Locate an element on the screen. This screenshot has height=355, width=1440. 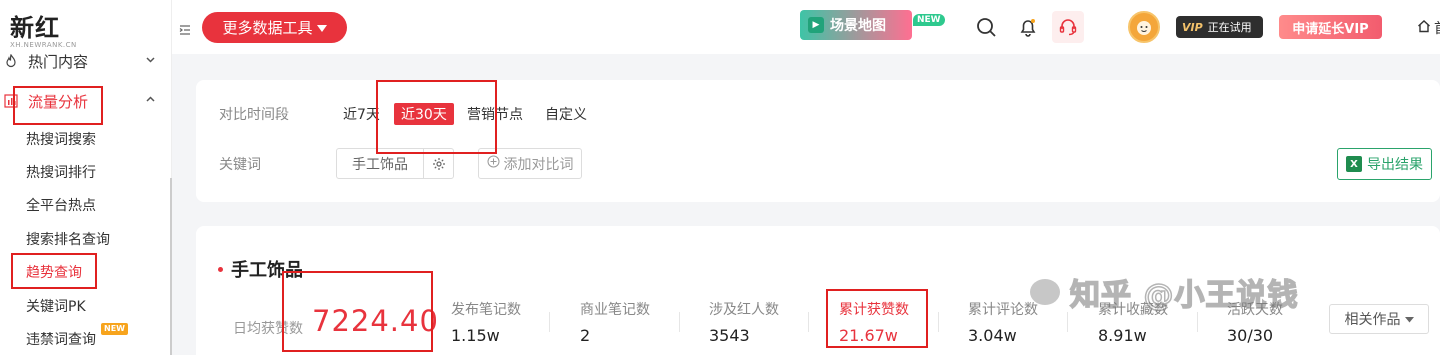
more-tools-label: 更多数据工具 is located at coordinates (267, 28).